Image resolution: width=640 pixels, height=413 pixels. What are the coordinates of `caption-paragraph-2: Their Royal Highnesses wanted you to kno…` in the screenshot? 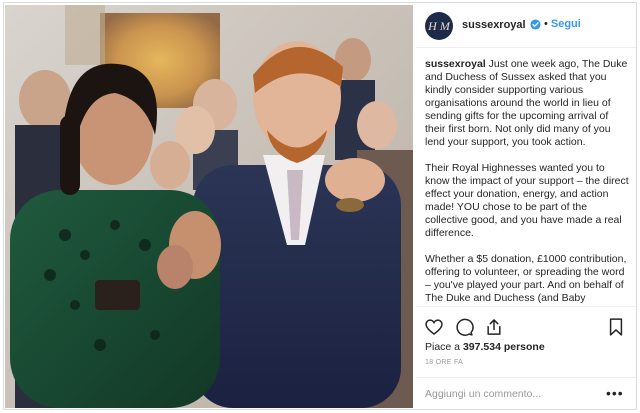 It's located at (527, 200).